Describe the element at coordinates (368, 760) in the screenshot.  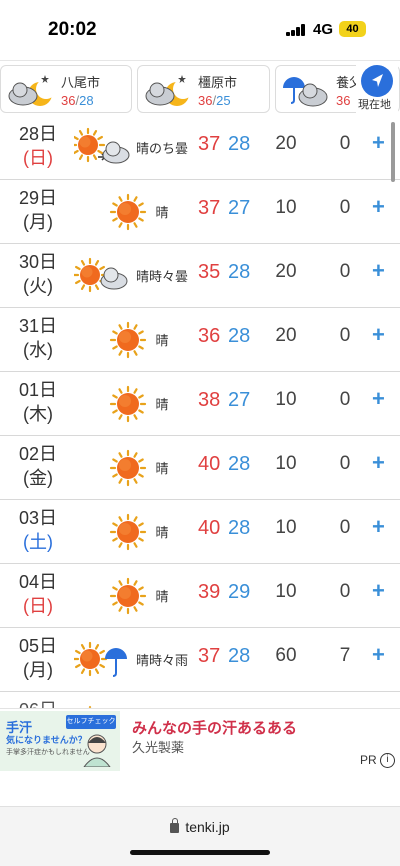
I see `ad-pr-label: PR` at that location.